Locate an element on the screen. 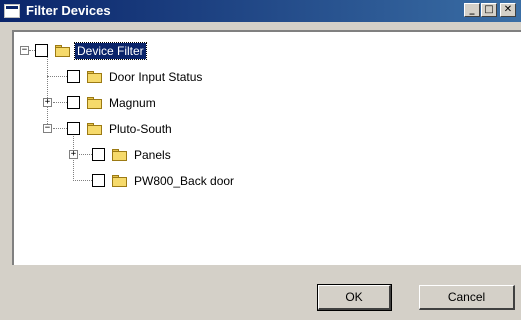 The width and height of the screenshot is (521, 320). tree-node-pw800-back-door: PW800_Back door is located at coordinates (164, 181).